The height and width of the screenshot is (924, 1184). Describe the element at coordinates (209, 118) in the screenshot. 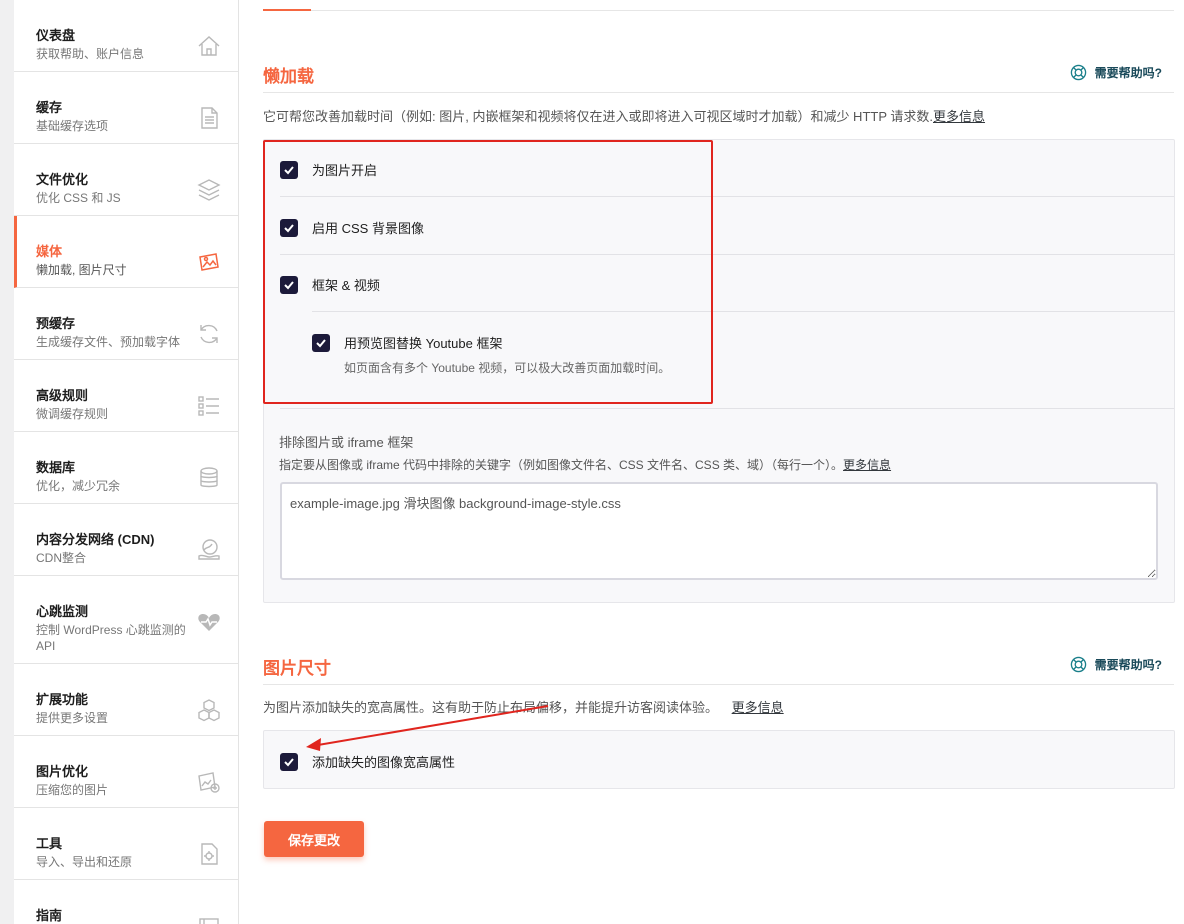

I see `file-icon` at that location.